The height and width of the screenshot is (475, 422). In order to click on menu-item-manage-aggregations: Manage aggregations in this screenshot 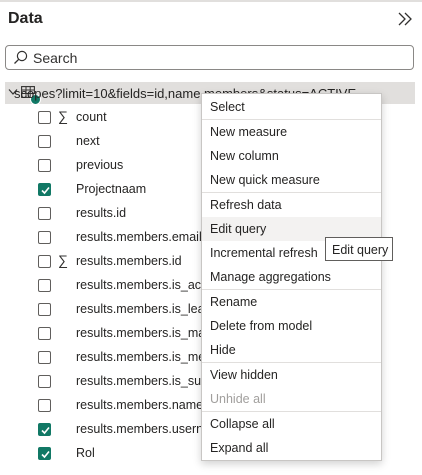, I will do `click(291, 277)`.